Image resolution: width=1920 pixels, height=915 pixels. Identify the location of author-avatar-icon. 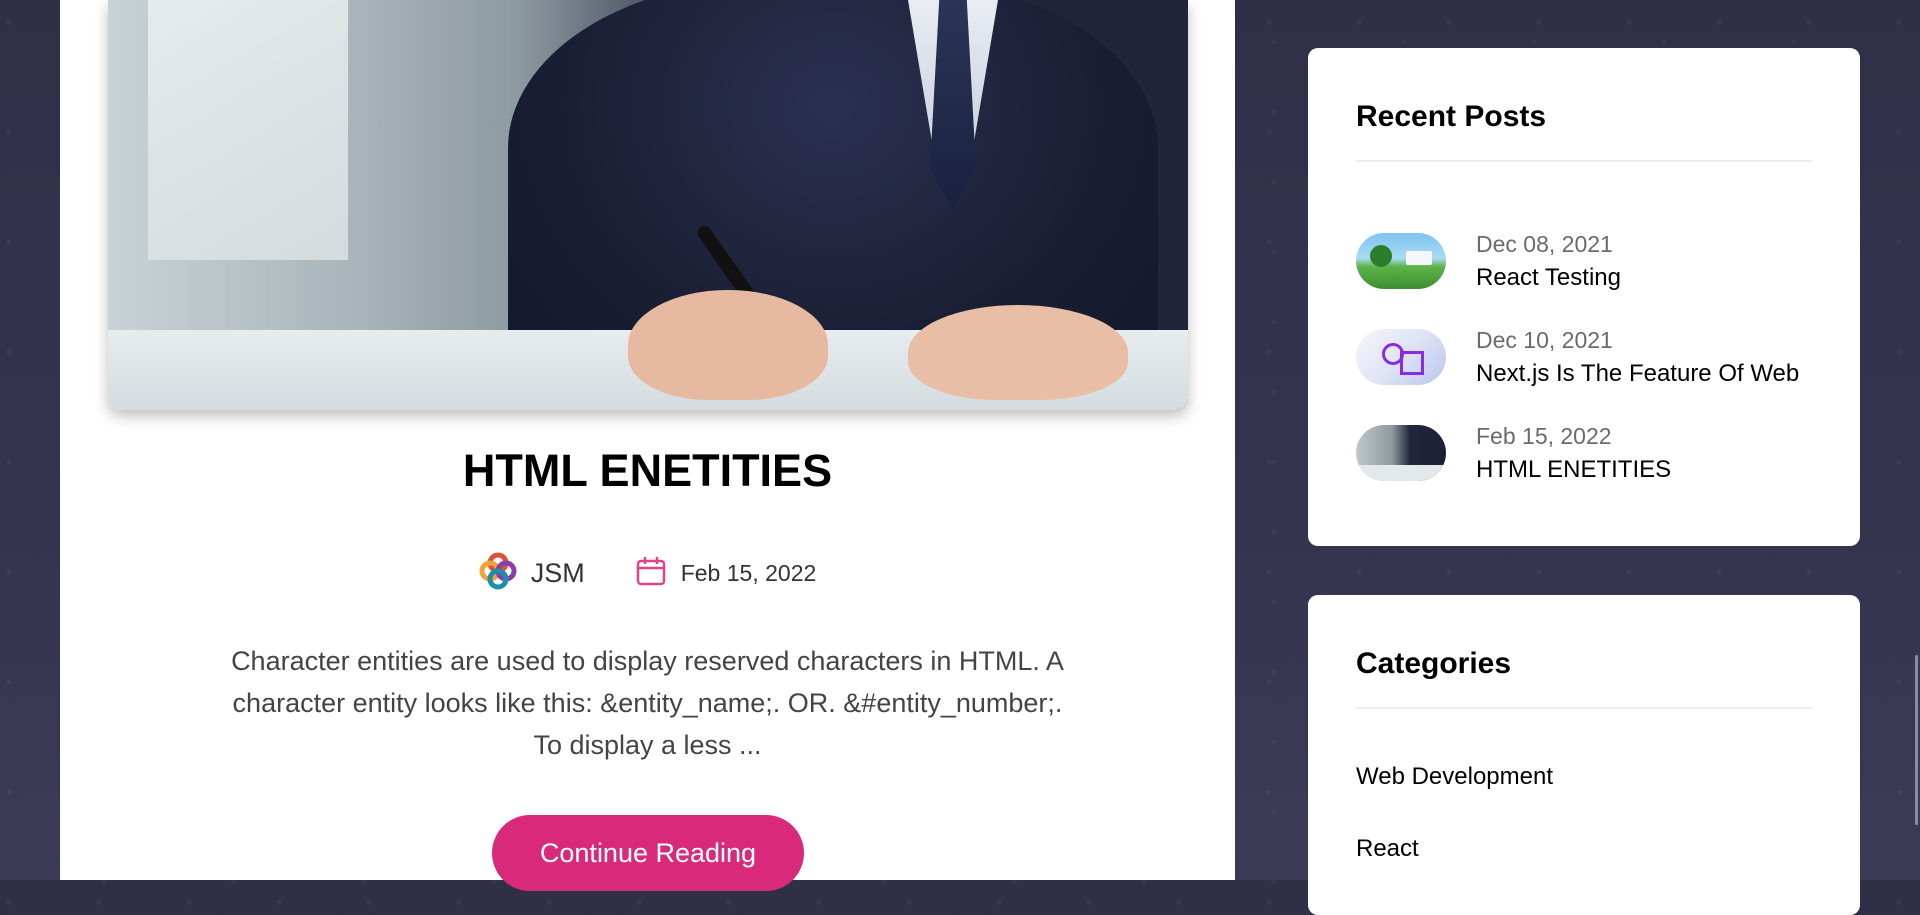
(498, 573).